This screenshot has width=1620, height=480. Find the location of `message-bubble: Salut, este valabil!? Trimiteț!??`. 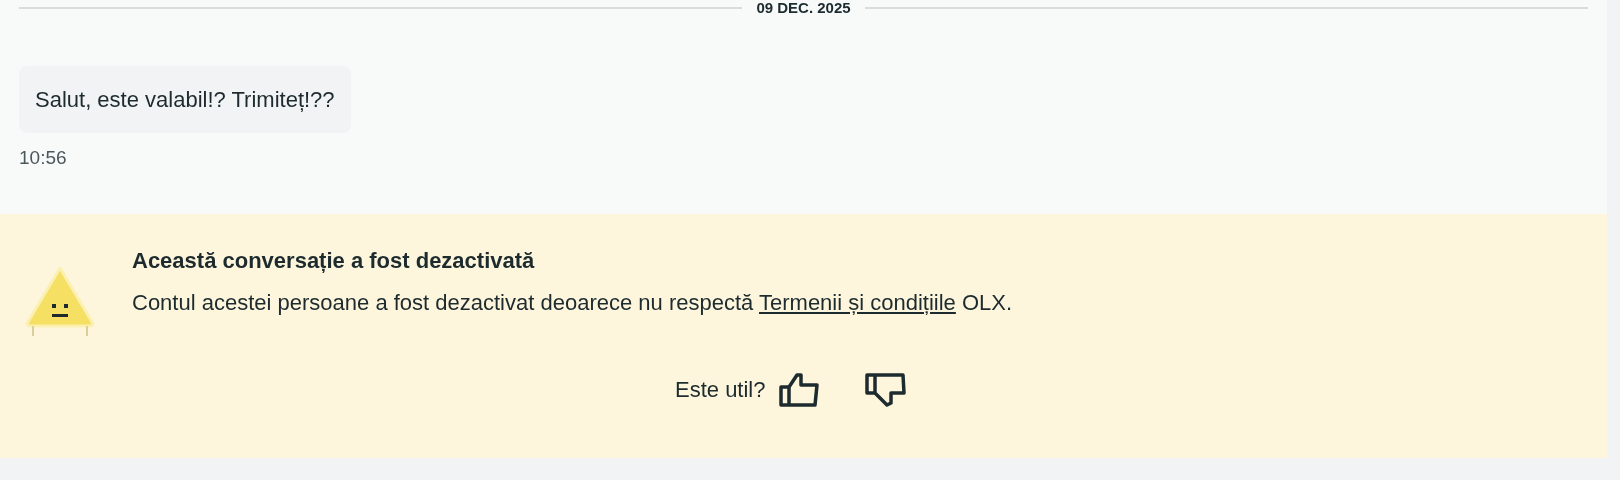

message-bubble: Salut, este valabil!? Trimiteț!?? is located at coordinates (185, 99).